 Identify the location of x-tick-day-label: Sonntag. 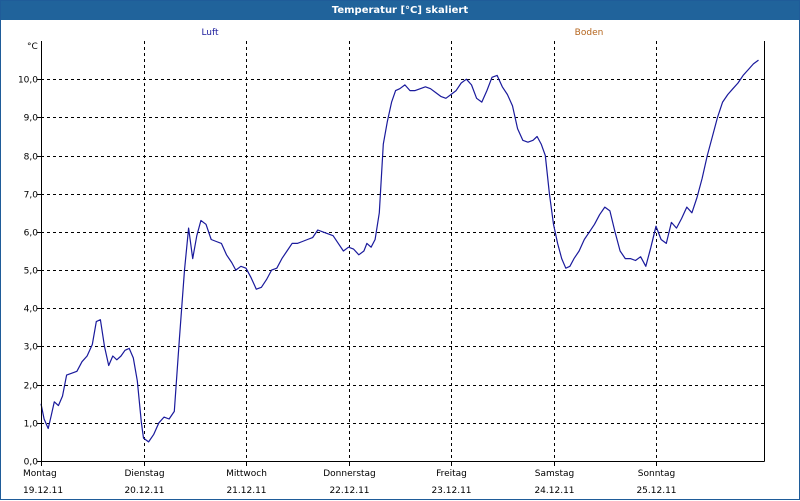
(656, 474).